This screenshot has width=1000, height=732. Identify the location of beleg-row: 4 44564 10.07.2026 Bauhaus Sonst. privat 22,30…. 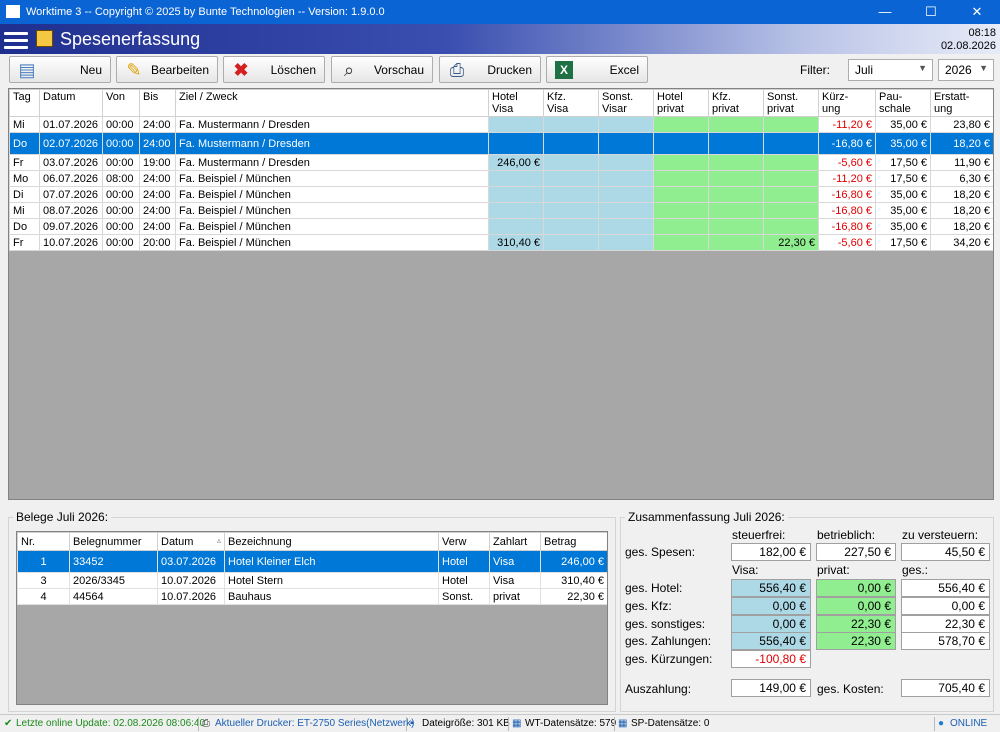
(312, 596).